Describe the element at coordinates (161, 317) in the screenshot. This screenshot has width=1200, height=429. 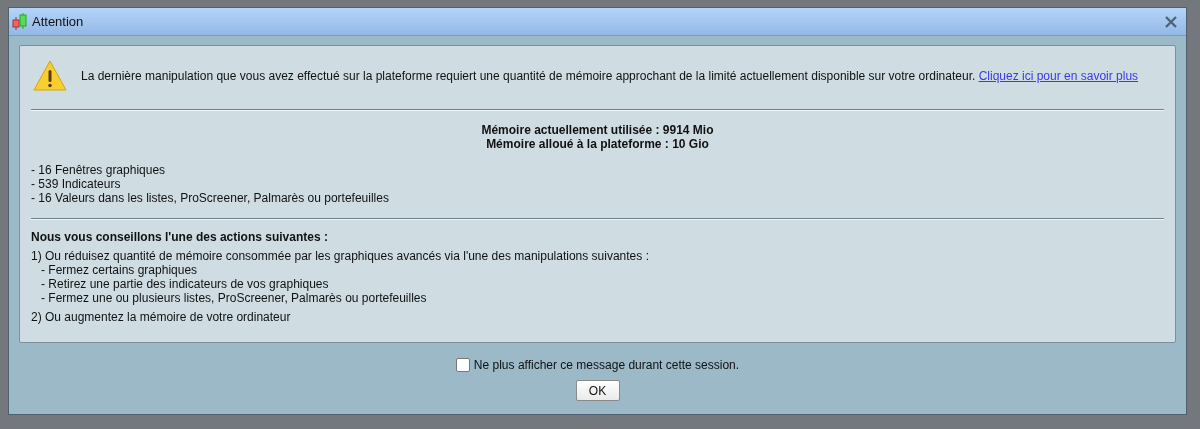
I see `action-item: 2) Ou augmentez la mémoire de votre ordinateur` at that location.